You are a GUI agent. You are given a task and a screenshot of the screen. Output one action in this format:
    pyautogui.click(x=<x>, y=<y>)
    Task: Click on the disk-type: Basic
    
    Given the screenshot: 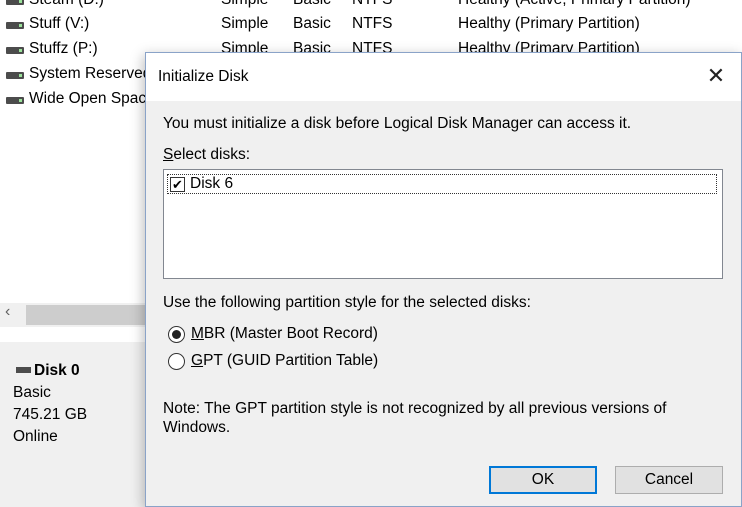 What is the action you would take?
    pyautogui.click(x=32, y=392)
    